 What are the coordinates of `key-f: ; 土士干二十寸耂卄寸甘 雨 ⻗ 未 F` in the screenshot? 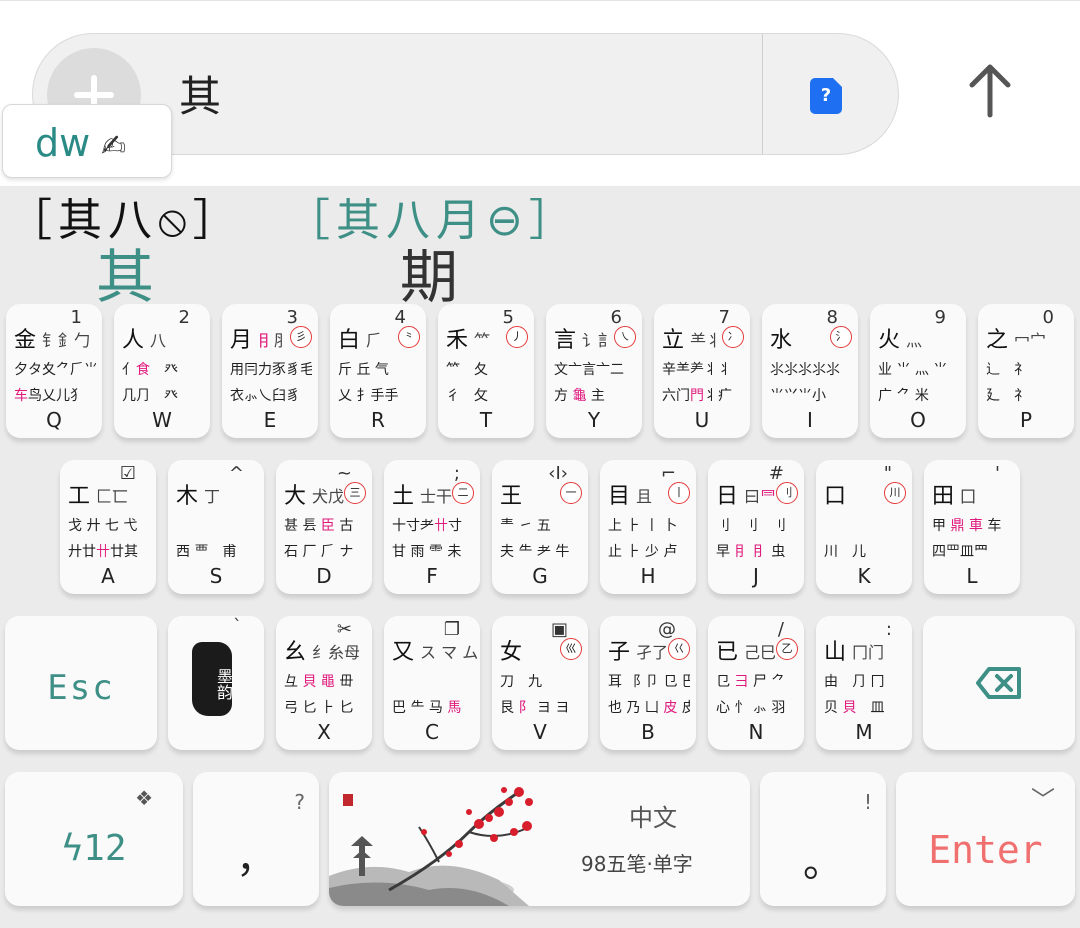 It's located at (432, 527).